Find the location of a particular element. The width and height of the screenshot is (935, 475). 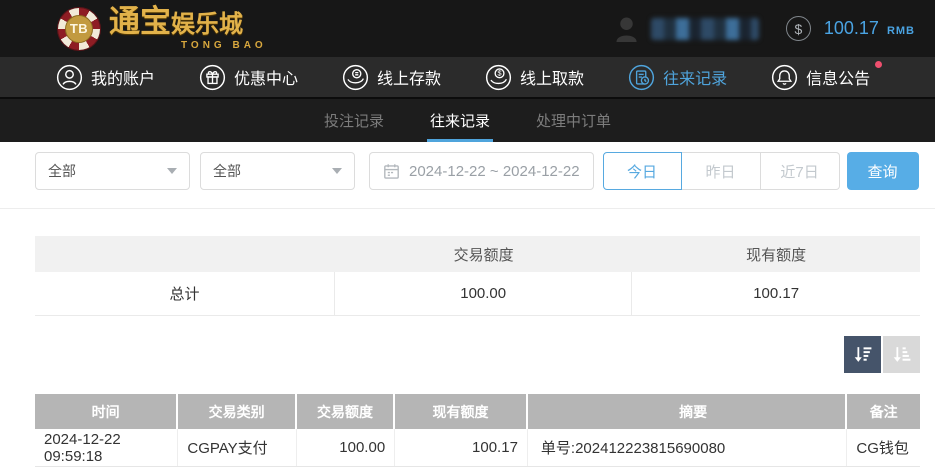

deposit-icon is located at coordinates (355, 77).